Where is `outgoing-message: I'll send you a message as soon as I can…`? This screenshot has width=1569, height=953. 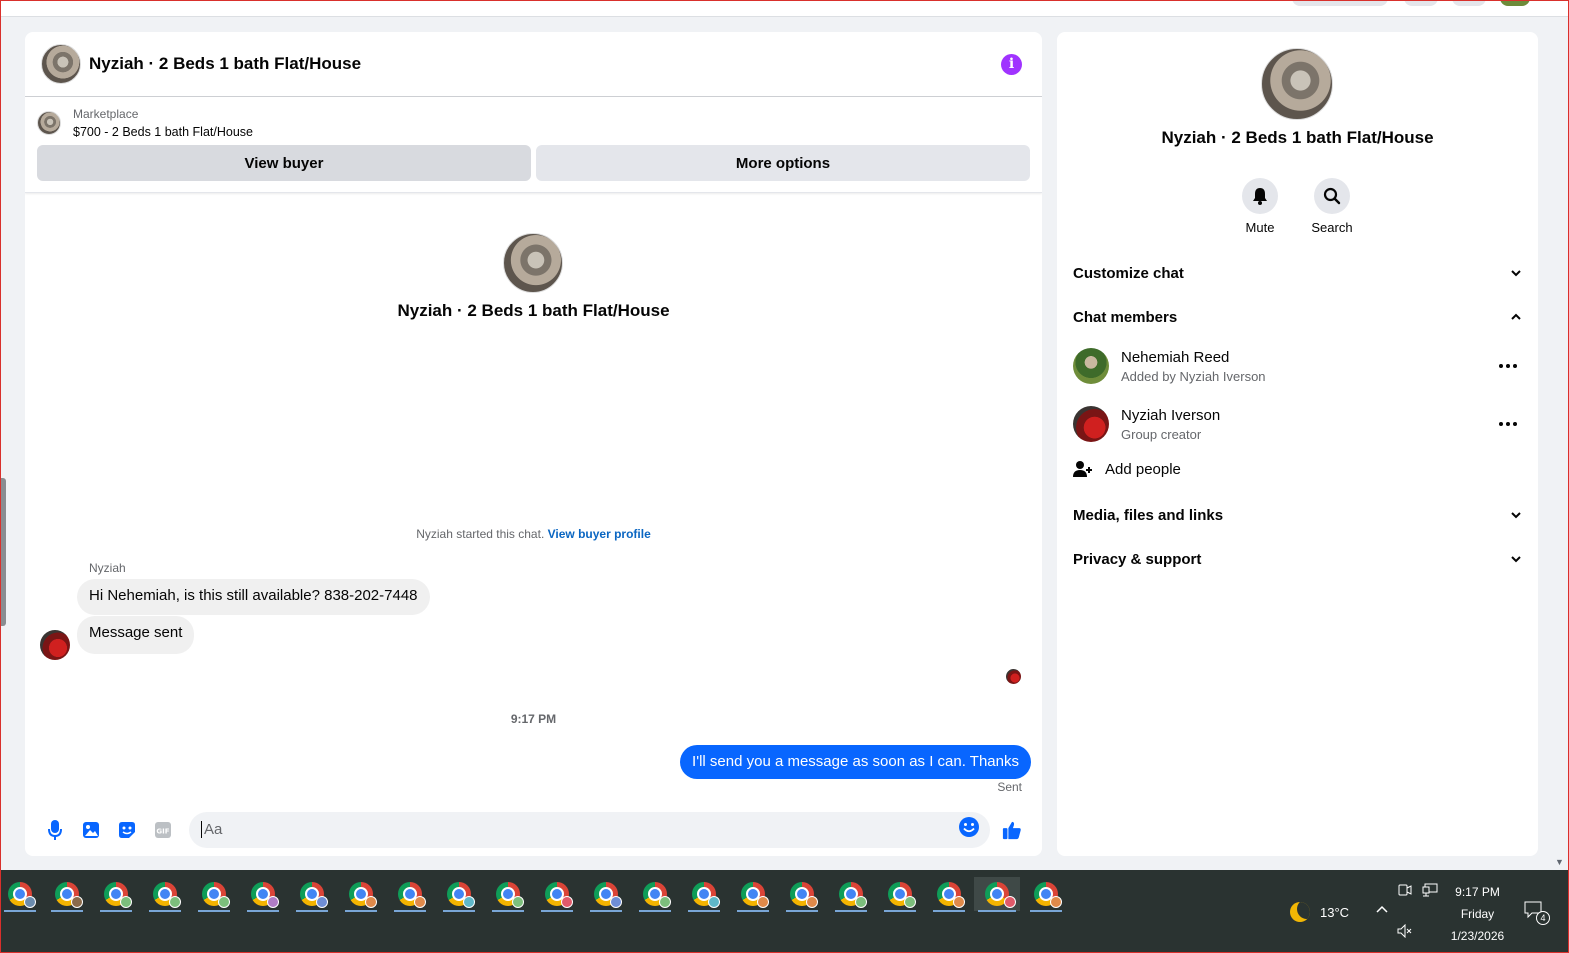
outgoing-message: I'll send you a message as soon as I can… is located at coordinates (855, 762).